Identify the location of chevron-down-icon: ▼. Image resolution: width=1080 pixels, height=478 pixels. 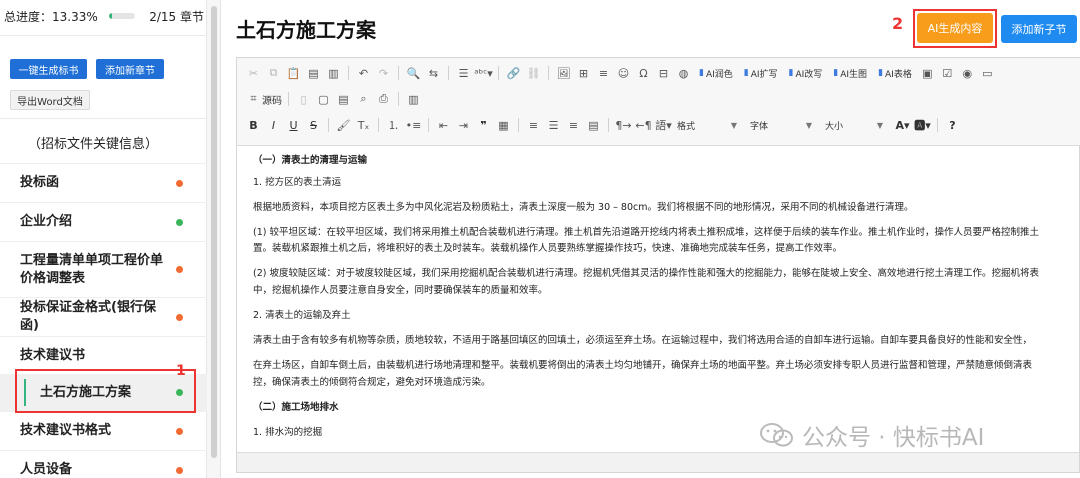
(879, 125).